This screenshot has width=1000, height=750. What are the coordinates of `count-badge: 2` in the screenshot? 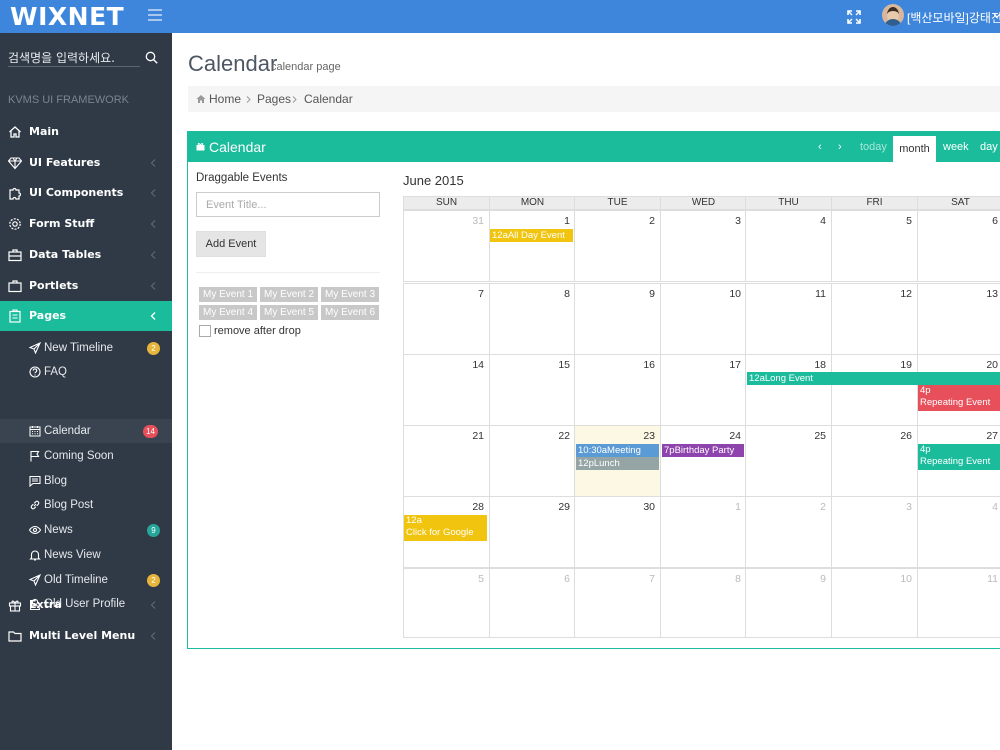 It's located at (153, 348).